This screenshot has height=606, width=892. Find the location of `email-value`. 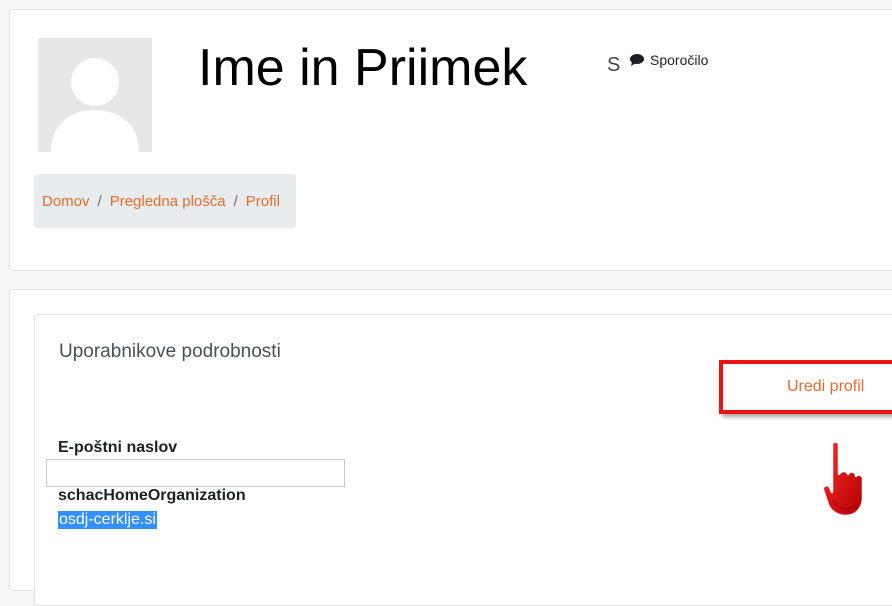

email-value is located at coordinates (195, 473).